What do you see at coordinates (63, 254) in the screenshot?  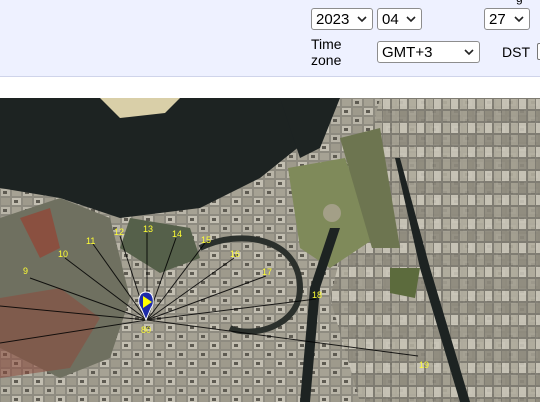 I see `hour-label-10: 10` at bounding box center [63, 254].